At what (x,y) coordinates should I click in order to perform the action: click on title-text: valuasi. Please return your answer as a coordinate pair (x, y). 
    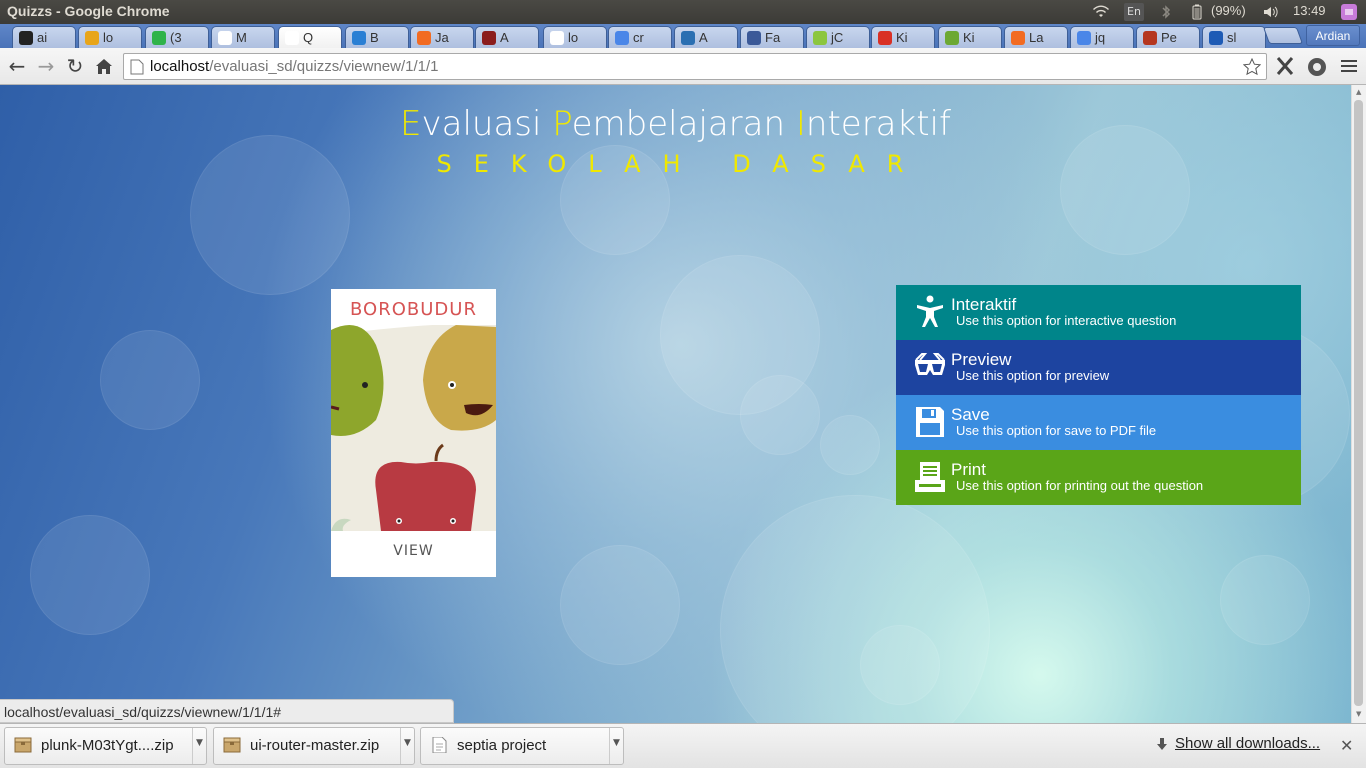
    Looking at the image, I should click on (487, 124).